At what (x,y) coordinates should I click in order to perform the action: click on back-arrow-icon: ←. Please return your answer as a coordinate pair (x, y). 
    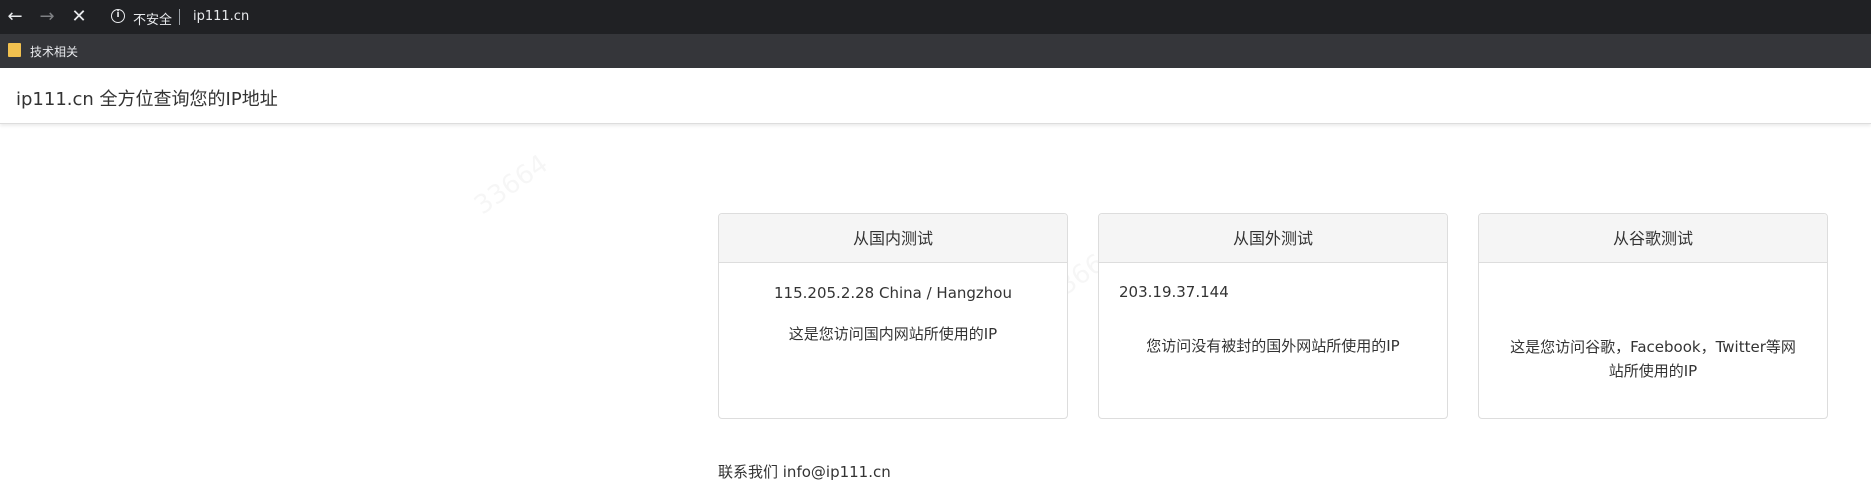
    Looking at the image, I should click on (15, 18).